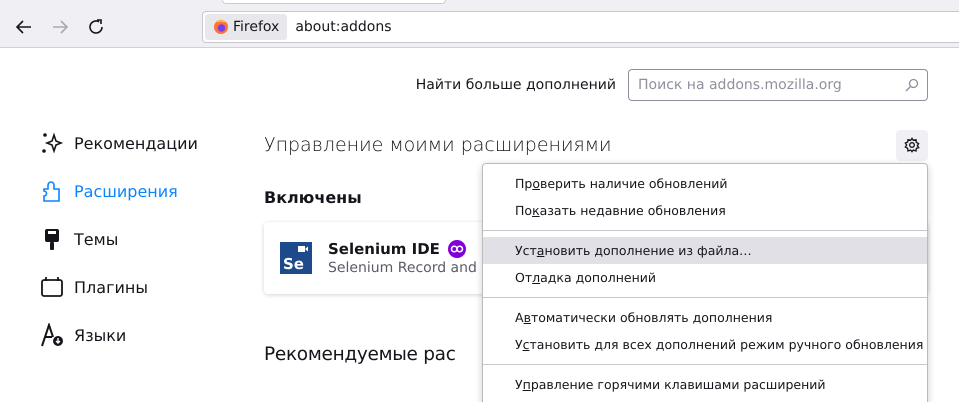  Describe the element at coordinates (384, 249) in the screenshot. I see `addon-name: Selenium IDE` at that location.